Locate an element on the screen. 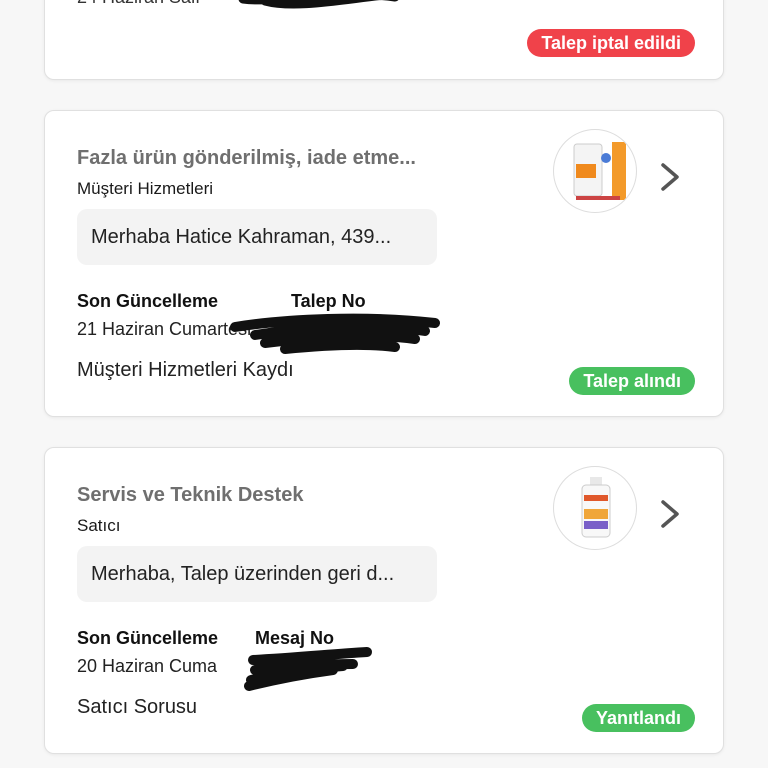  card-title: Servis ve Teknik Destek is located at coordinates (190, 495).